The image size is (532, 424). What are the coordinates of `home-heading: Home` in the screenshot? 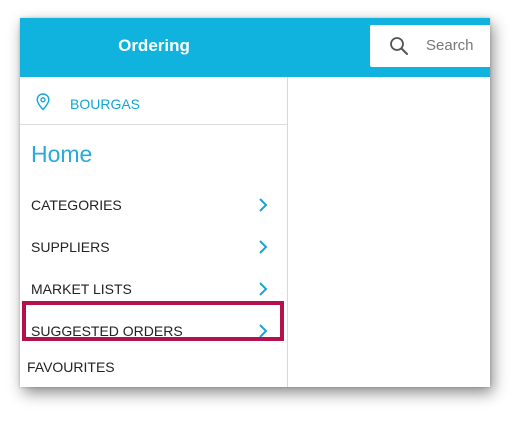 It's located at (61, 154).